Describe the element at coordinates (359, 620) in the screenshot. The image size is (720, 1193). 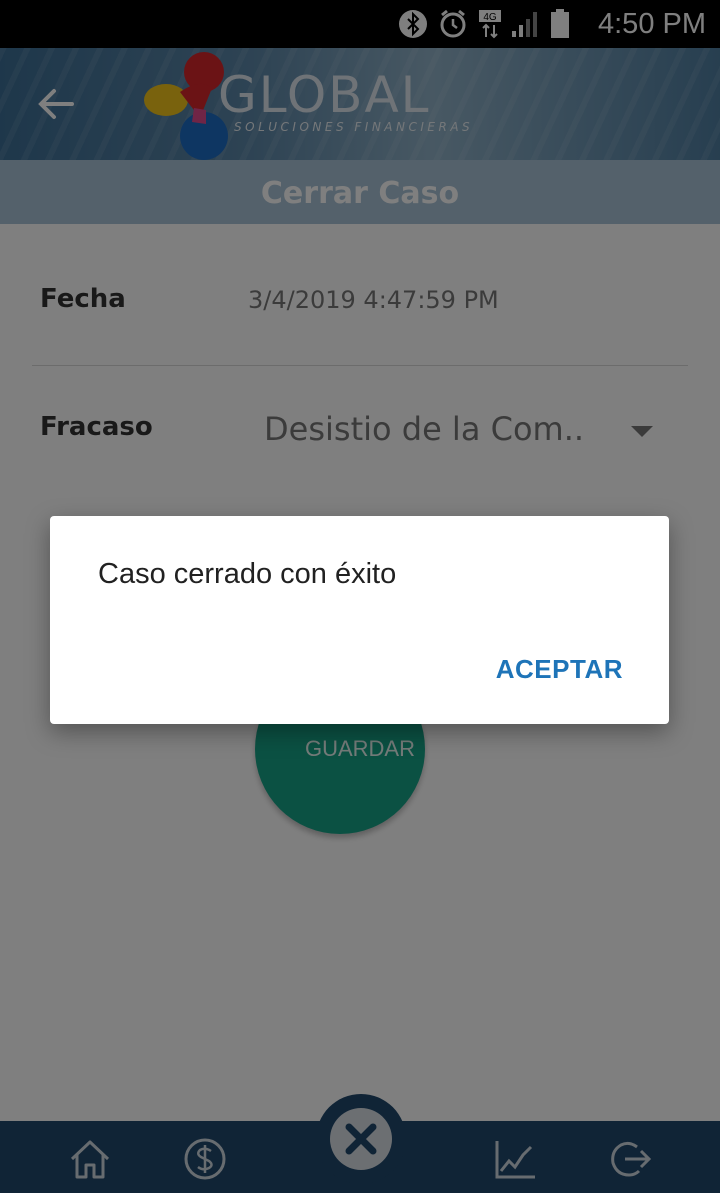
I see `success-dialog: Caso cerrado con éxito ACEPTAR` at that location.